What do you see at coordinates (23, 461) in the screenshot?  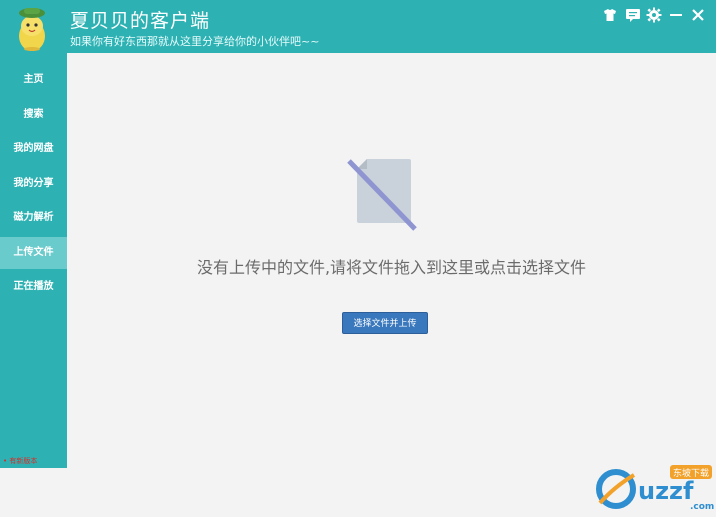 I see `update-notice-label: 有新版本` at bounding box center [23, 461].